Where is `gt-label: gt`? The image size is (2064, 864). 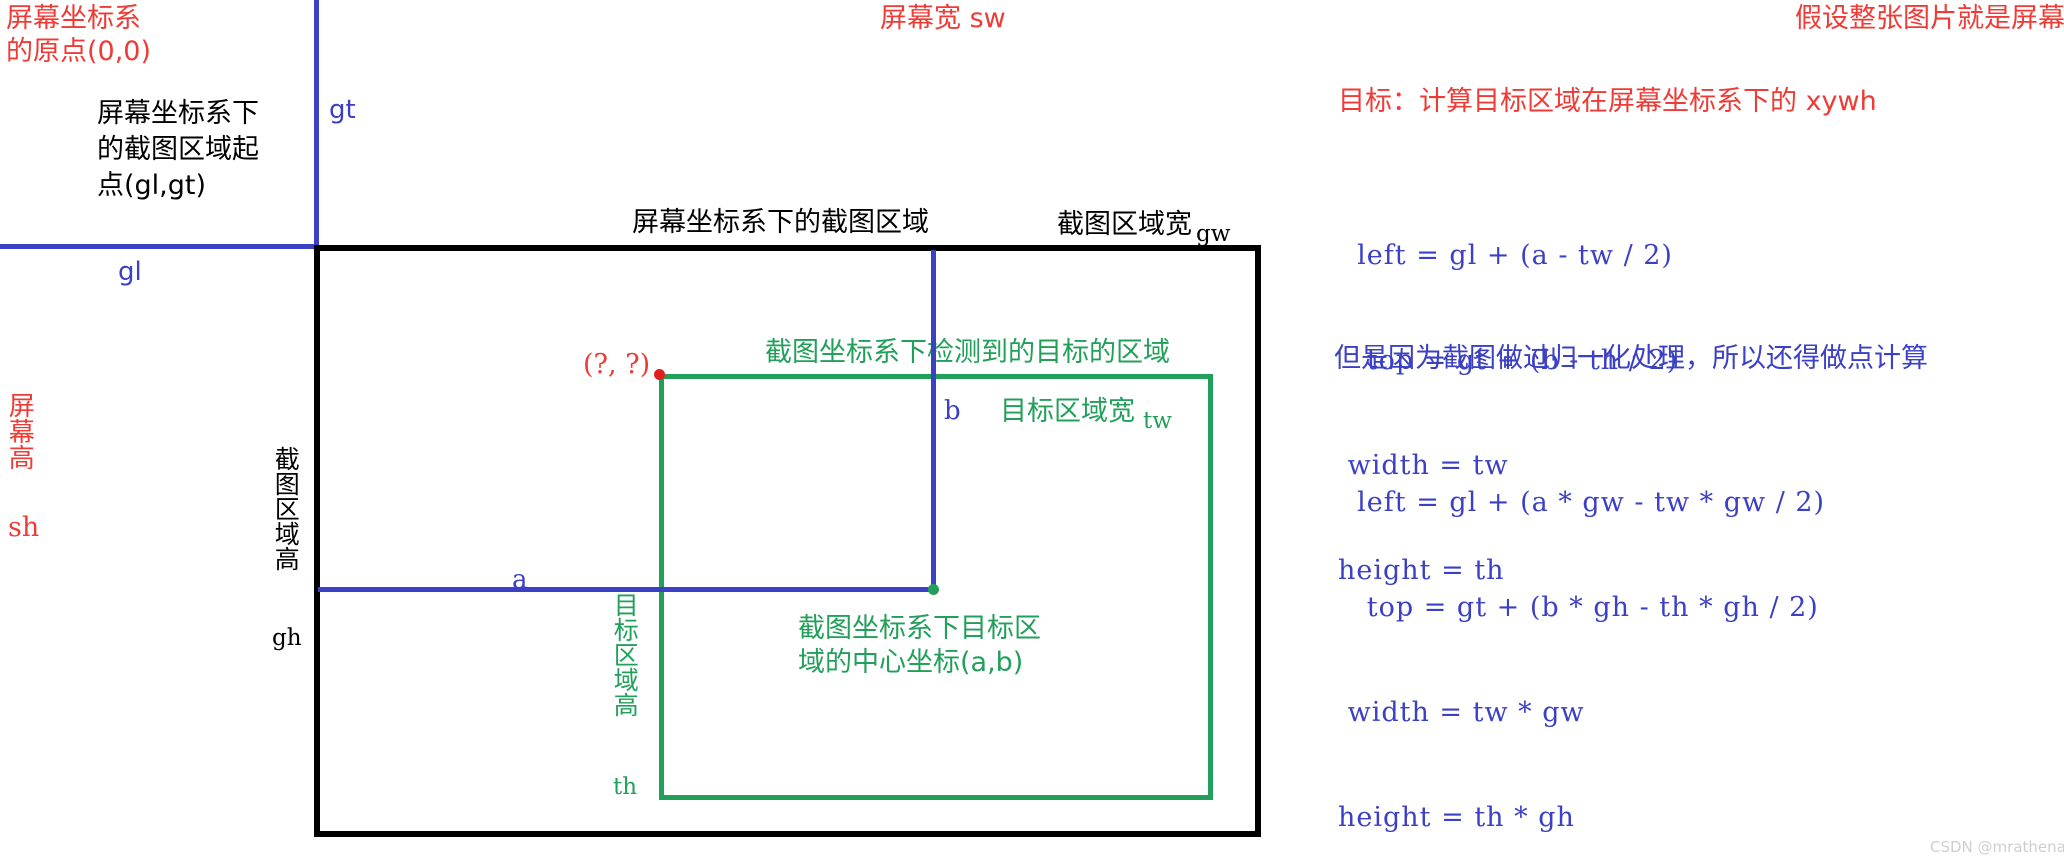 gt-label: gt is located at coordinates (342, 110).